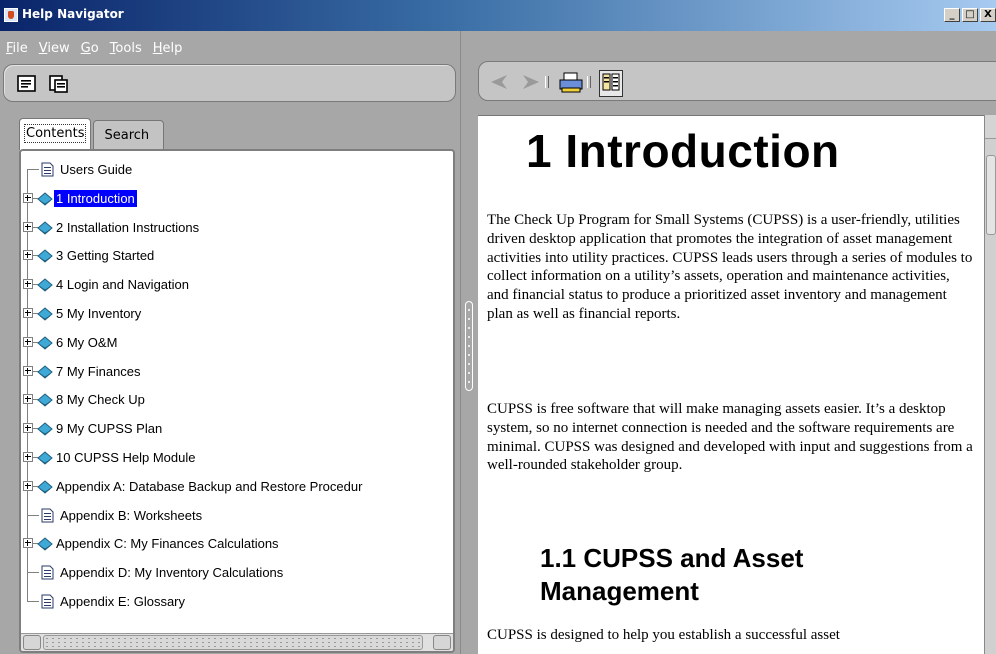  What do you see at coordinates (442, 642) in the screenshot?
I see `scroll-right-arrow-icon` at bounding box center [442, 642].